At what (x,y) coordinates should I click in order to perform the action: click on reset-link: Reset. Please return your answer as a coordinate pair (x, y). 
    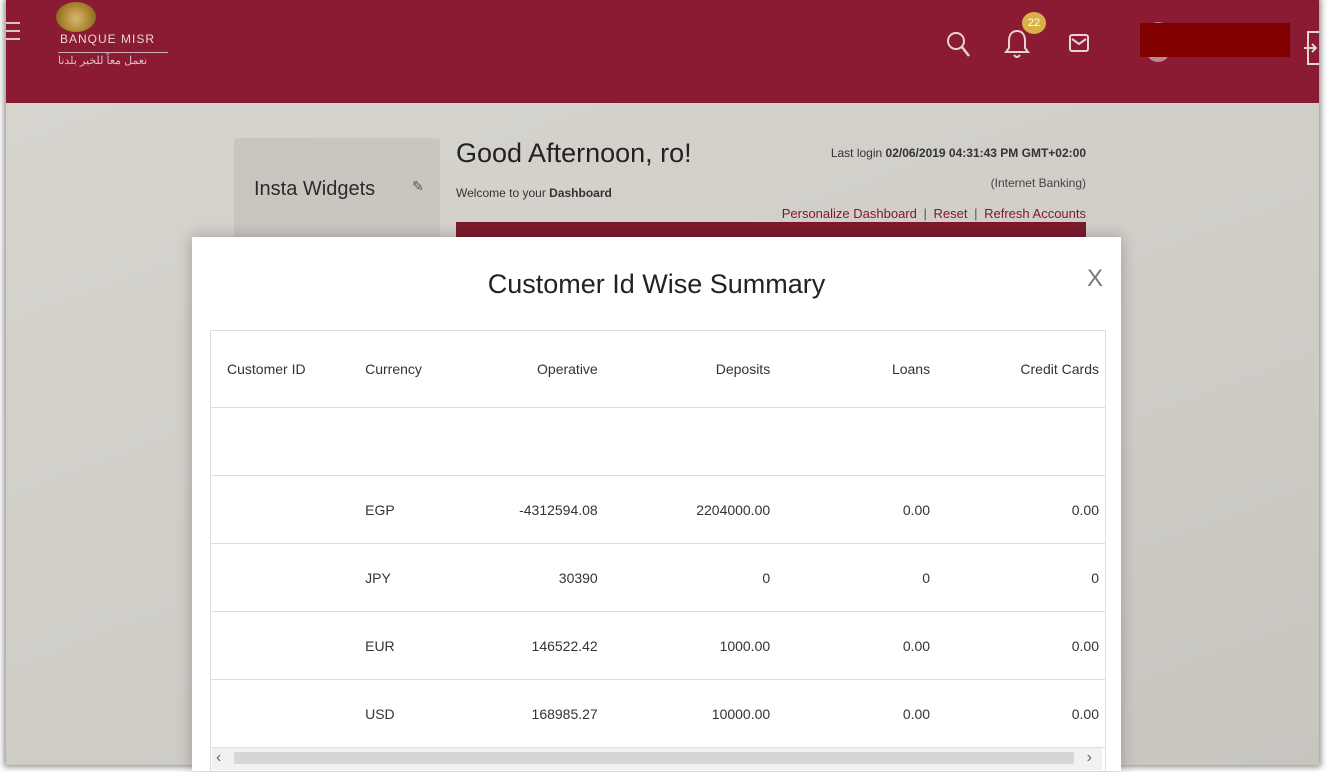
    Looking at the image, I should click on (951, 213).